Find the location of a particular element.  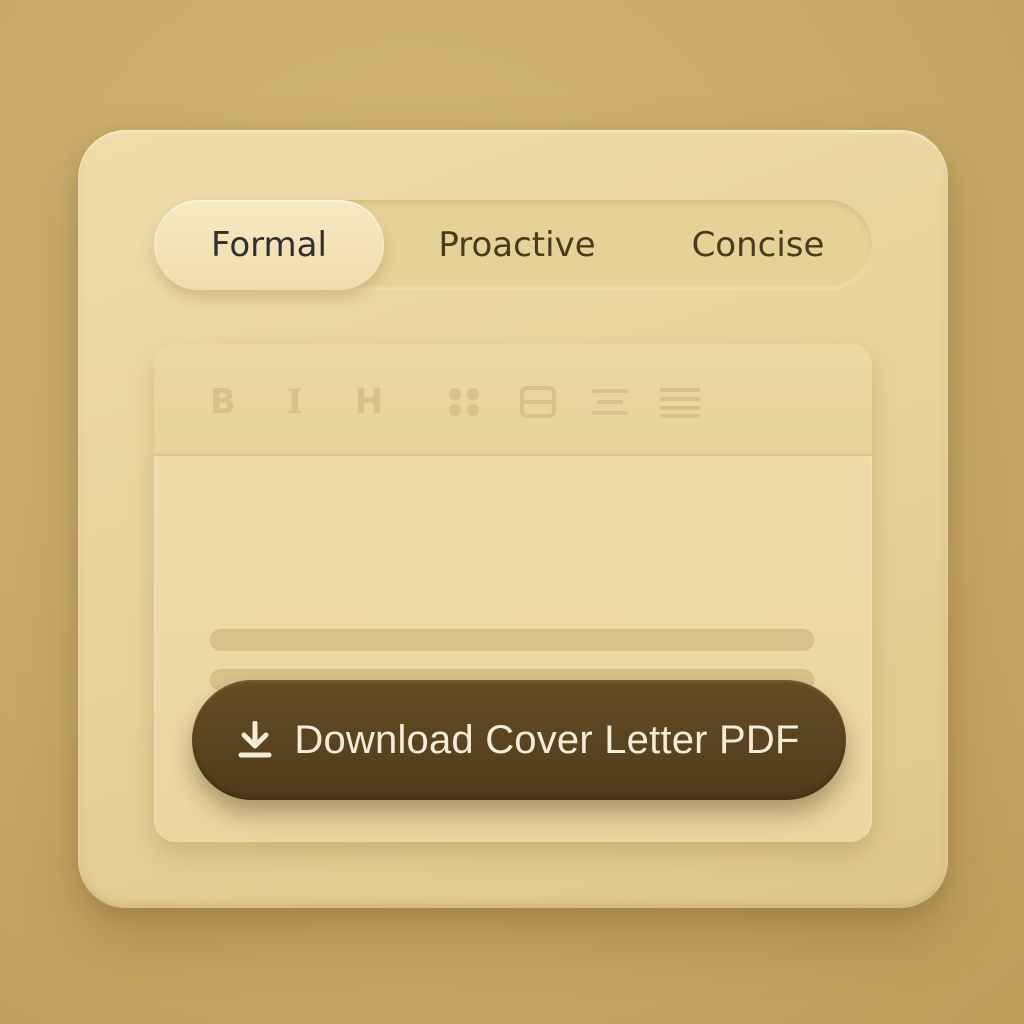

italic-icon: I is located at coordinates (295, 402).